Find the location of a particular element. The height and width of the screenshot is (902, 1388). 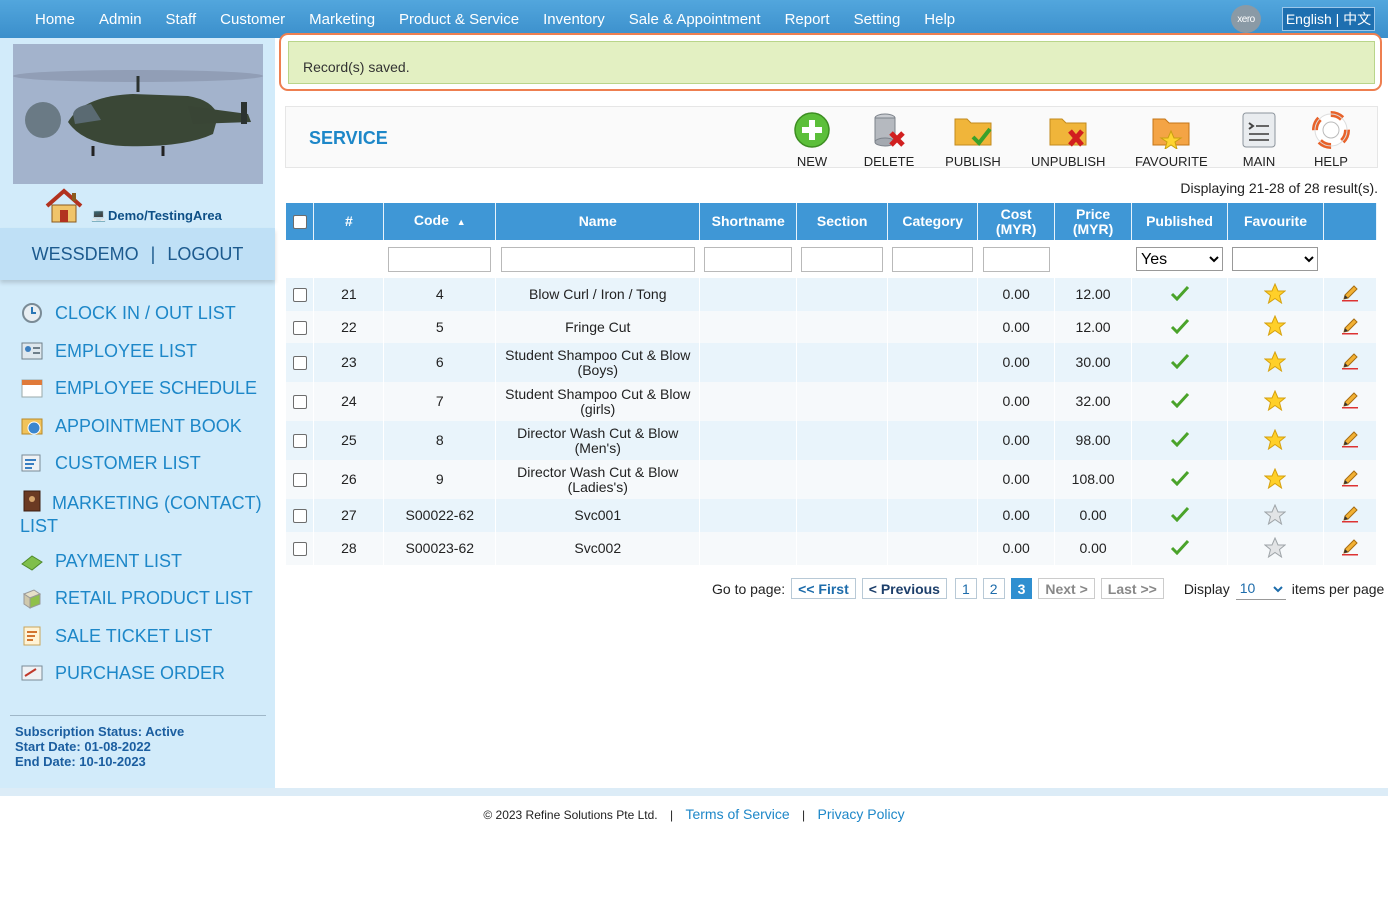

nav-customer: Customer is located at coordinates (252, 19).